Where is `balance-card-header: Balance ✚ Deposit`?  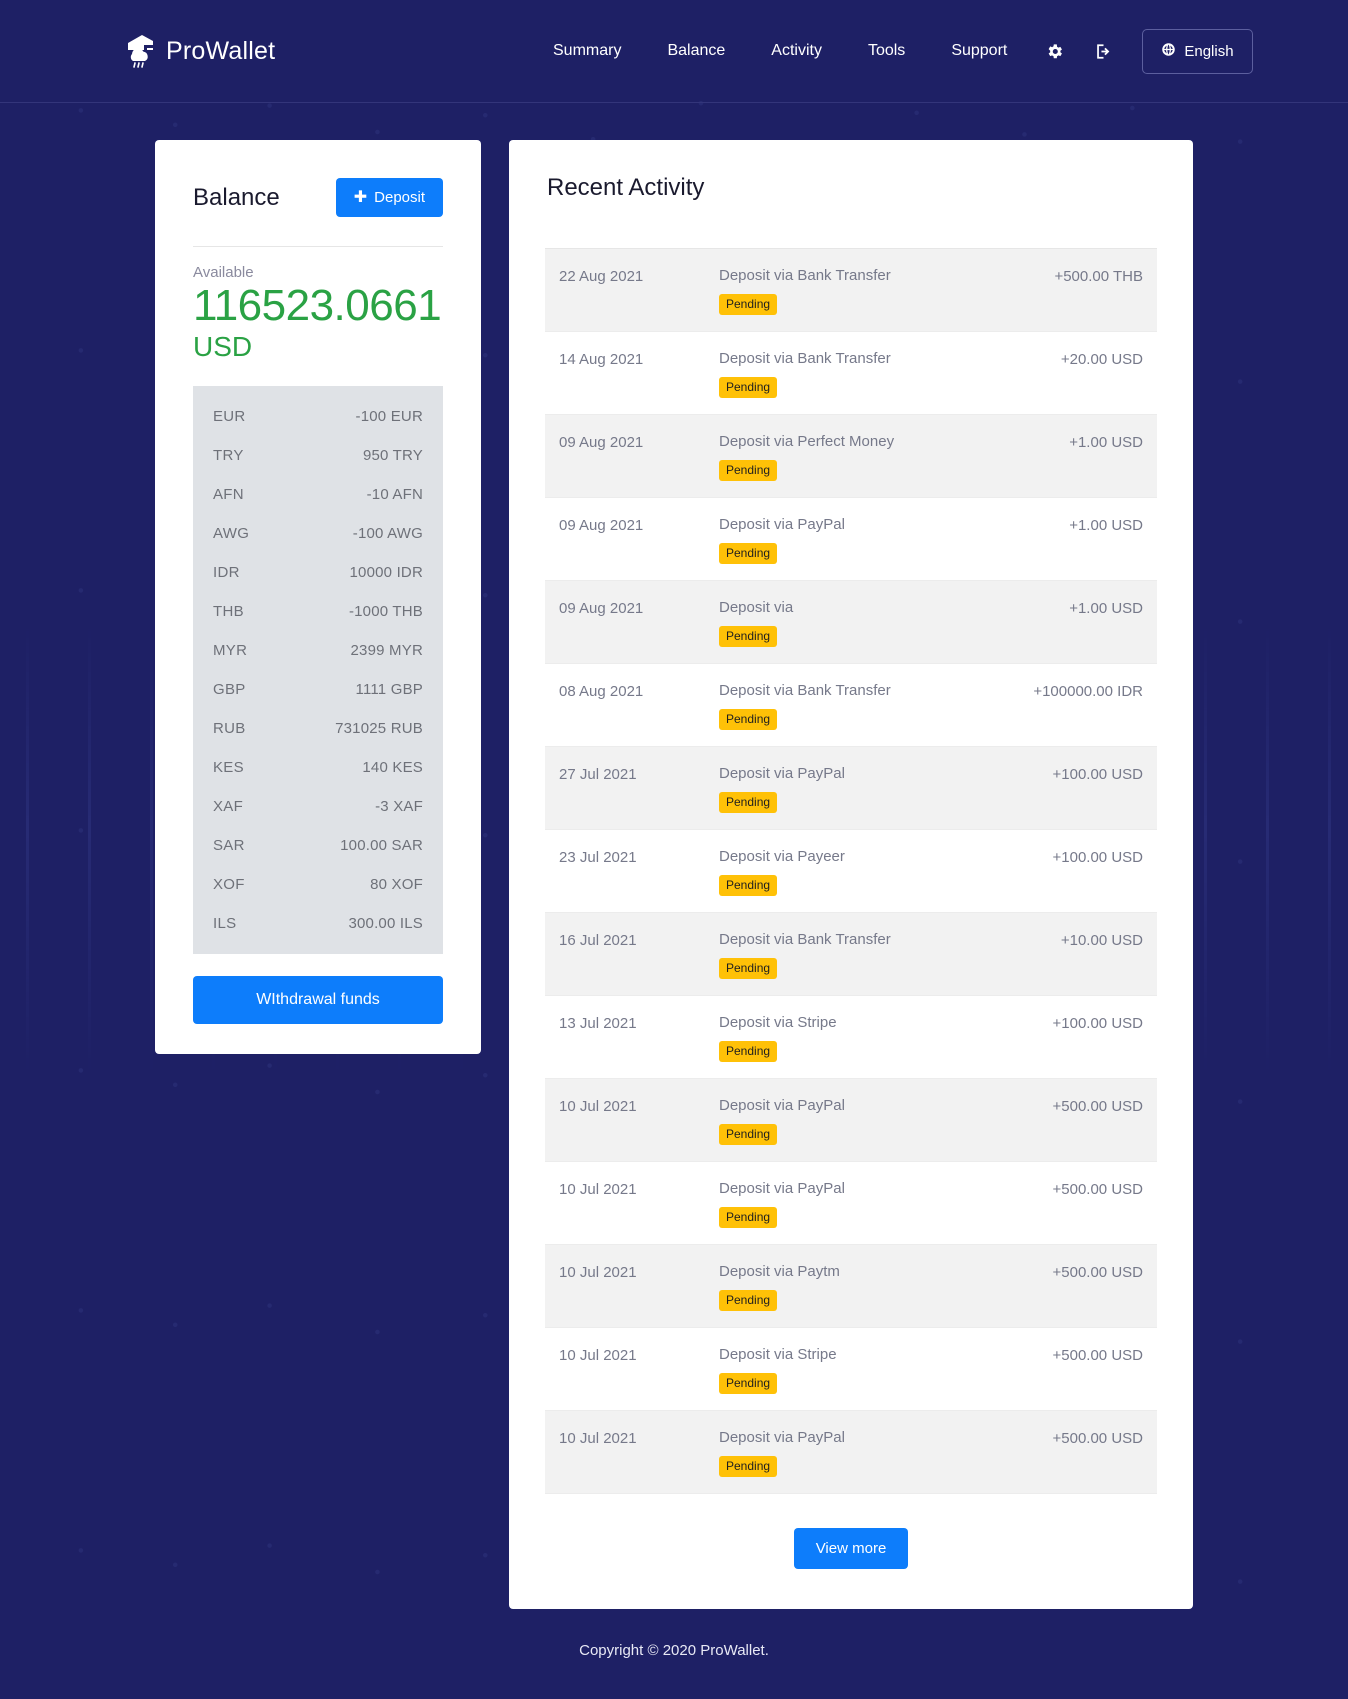 balance-card-header: Balance ✚ Deposit is located at coordinates (318, 197).